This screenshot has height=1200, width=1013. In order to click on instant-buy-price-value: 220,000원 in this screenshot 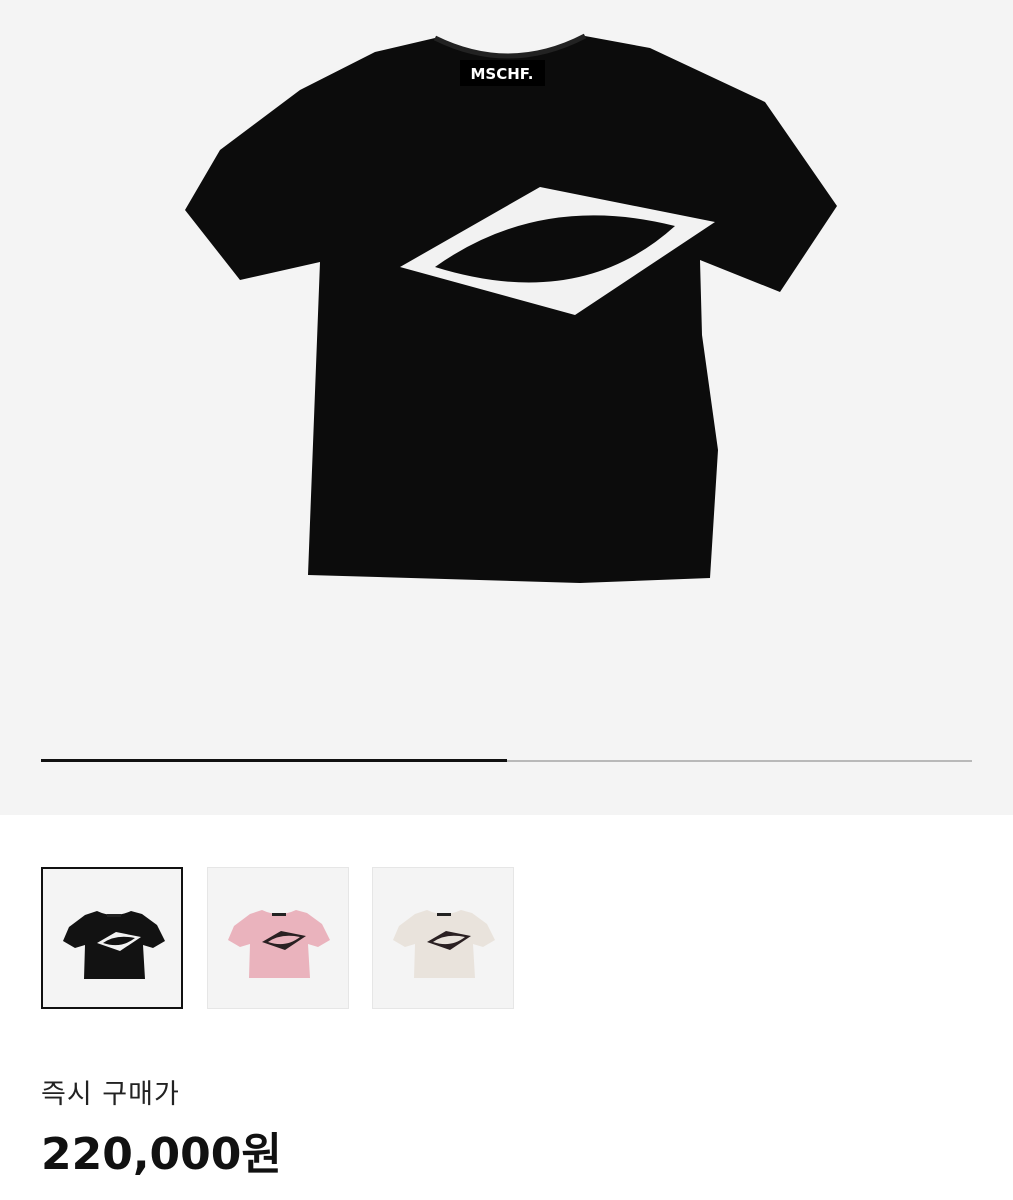, I will do `click(161, 1154)`.